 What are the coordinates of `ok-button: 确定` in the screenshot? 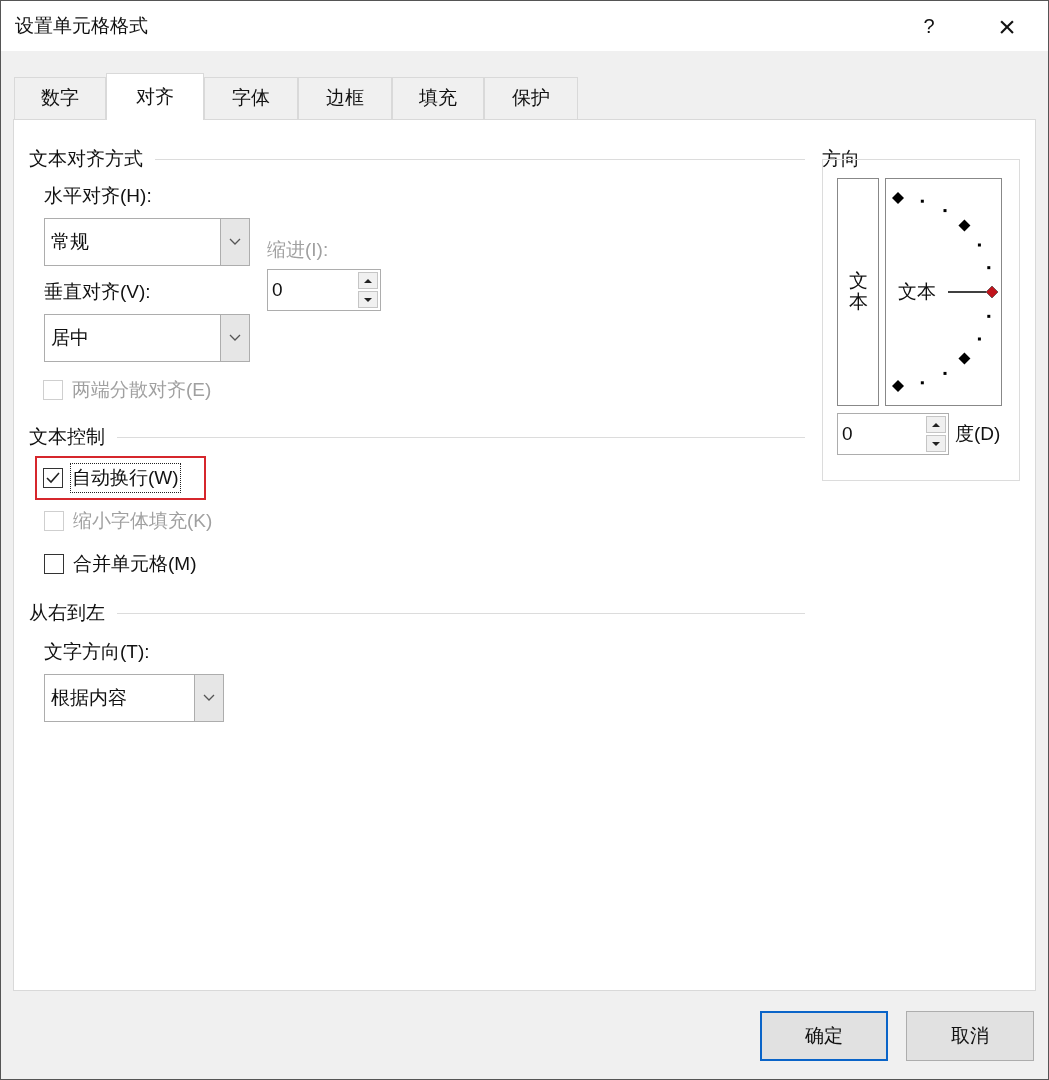 It's located at (824, 1036).